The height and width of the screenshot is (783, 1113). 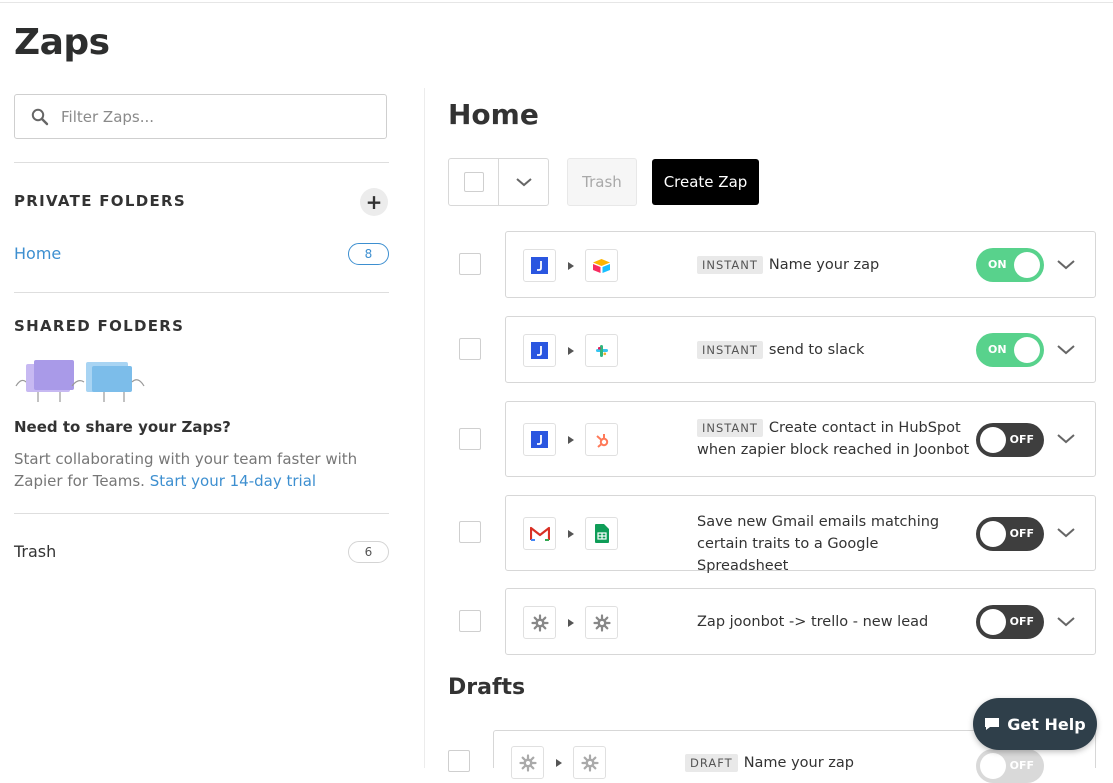 I want to click on select-all-checkbox, so click(x=473, y=182).